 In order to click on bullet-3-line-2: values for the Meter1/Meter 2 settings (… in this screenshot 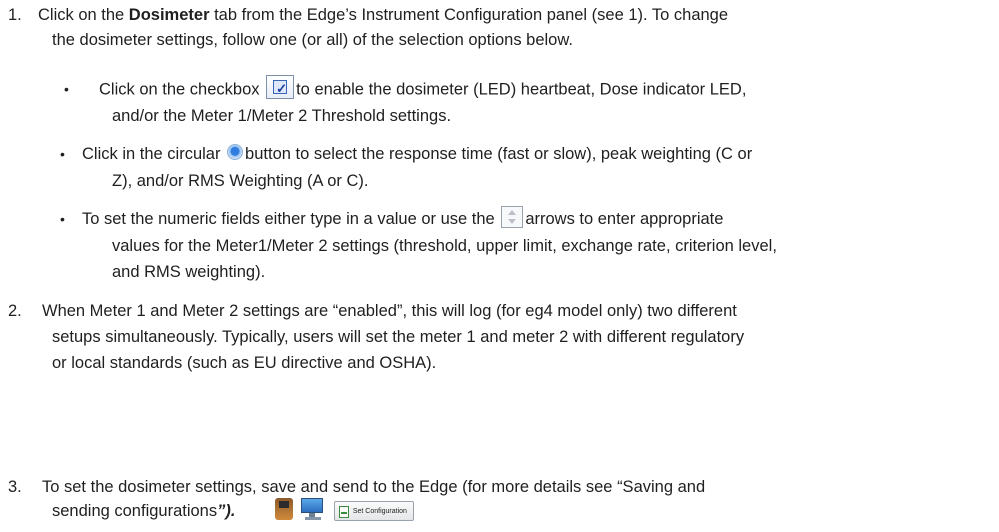, I will do `click(444, 246)`.